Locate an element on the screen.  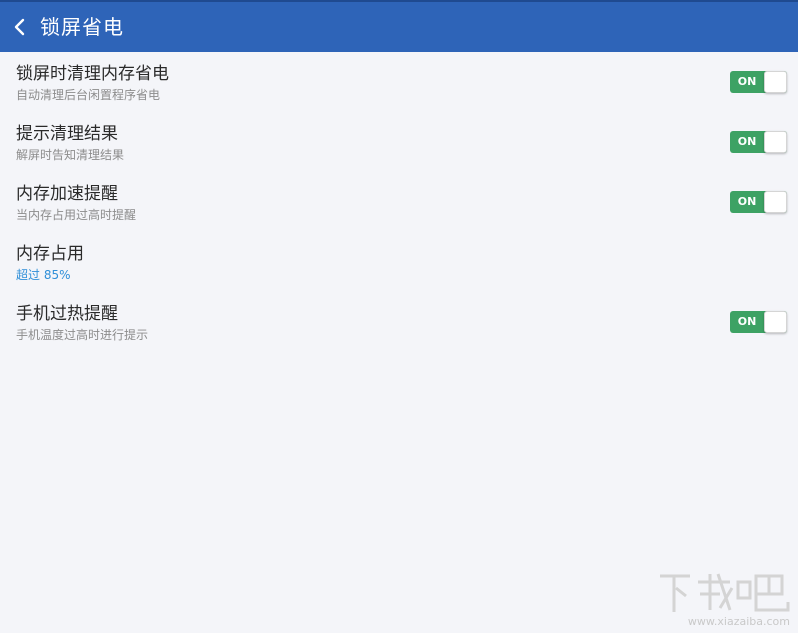
setting-title: 内存占用 is located at coordinates (50, 254).